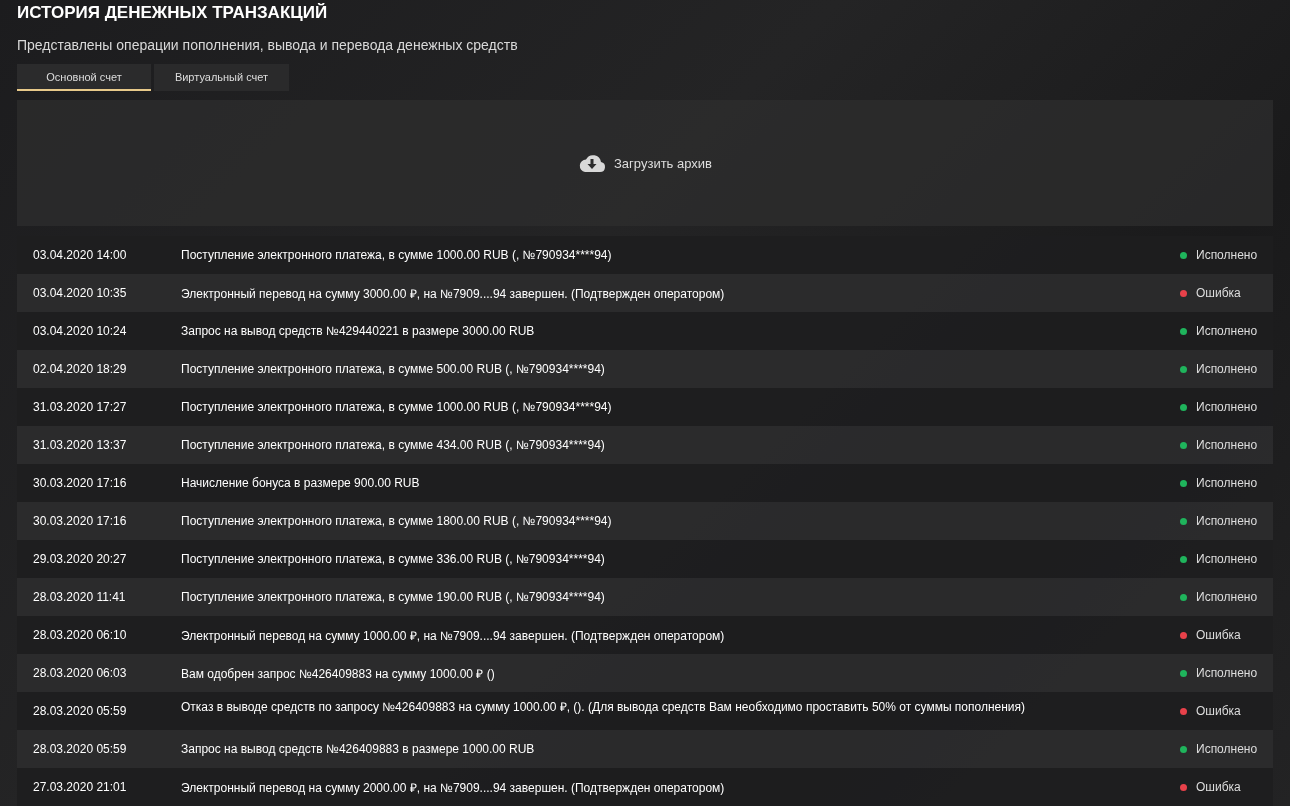 The width and height of the screenshot is (1290, 806). Describe the element at coordinates (80, 407) in the screenshot. I see `transaction-date: 31.03.2020 17:27` at that location.